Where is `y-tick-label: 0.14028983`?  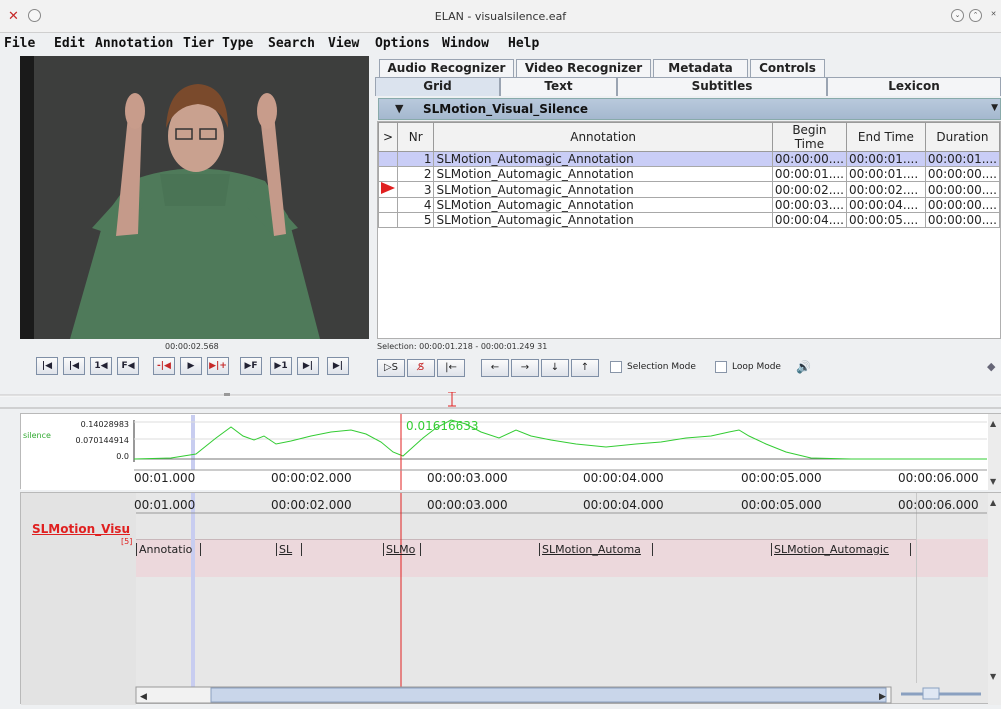
y-tick-label: 0.14028983 is located at coordinates (105, 424).